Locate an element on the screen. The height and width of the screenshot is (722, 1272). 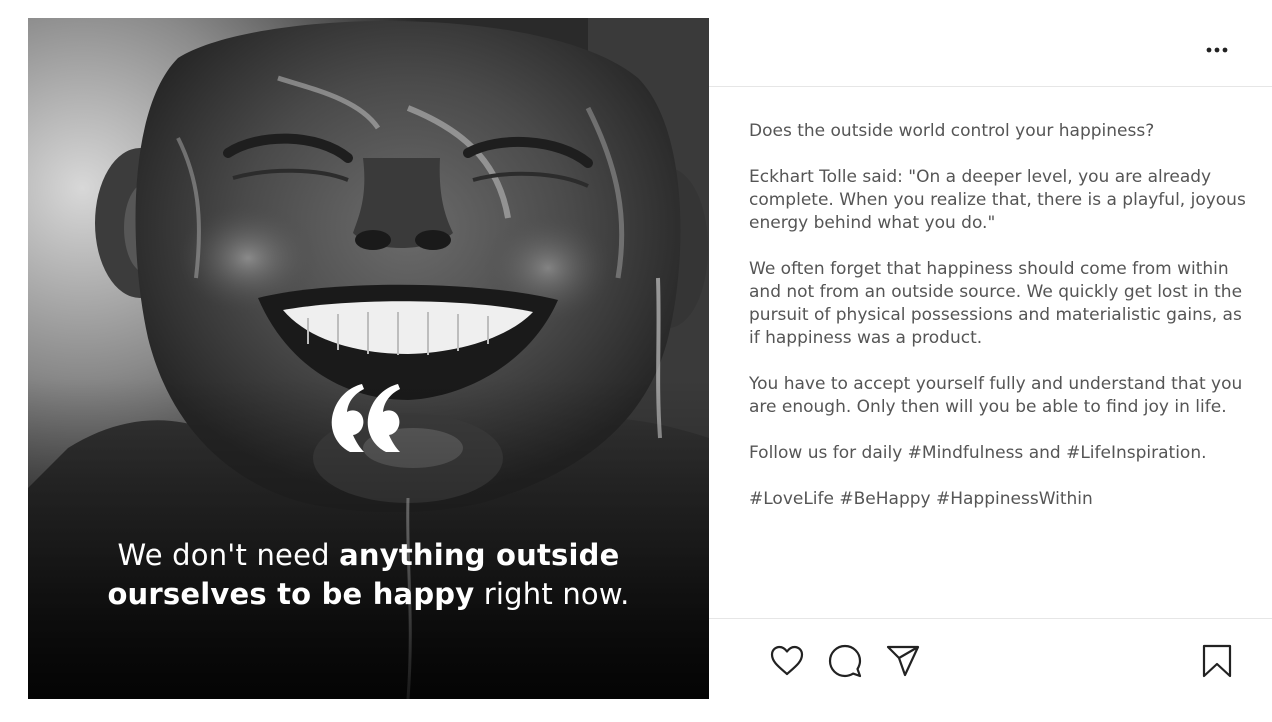
paper-plane-icon is located at coordinates (903, 661).